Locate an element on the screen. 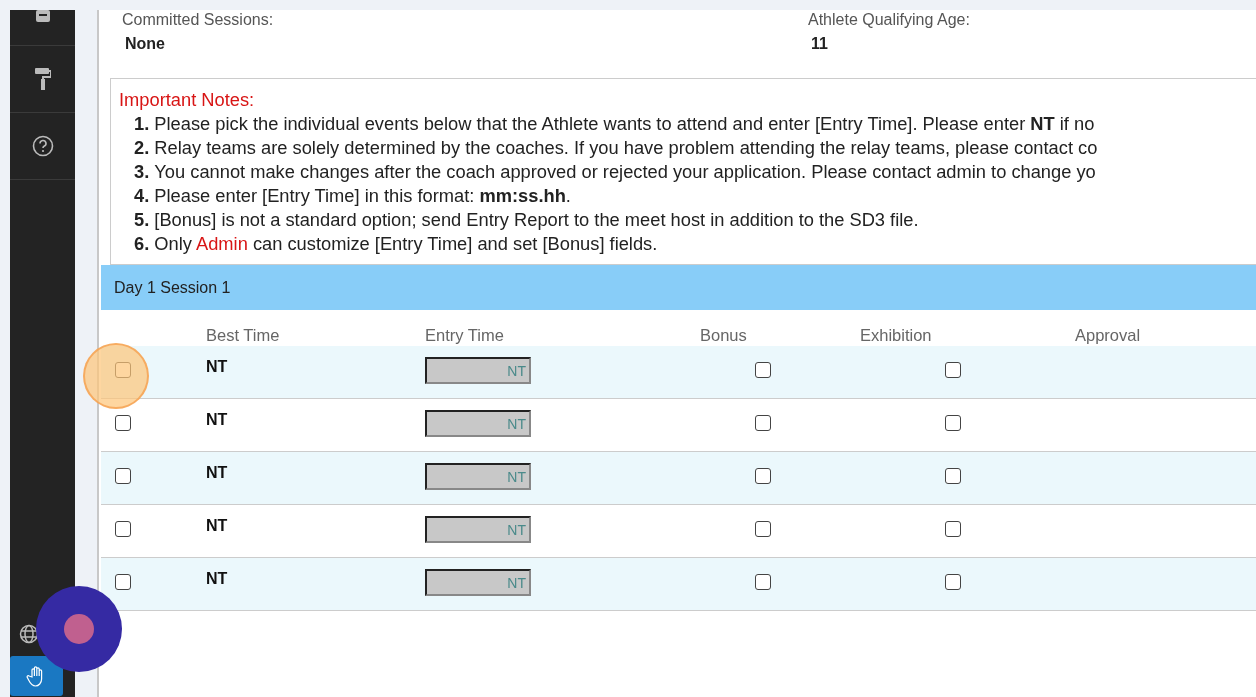 The height and width of the screenshot is (697, 1256). globe-icon is located at coordinates (28, 634).